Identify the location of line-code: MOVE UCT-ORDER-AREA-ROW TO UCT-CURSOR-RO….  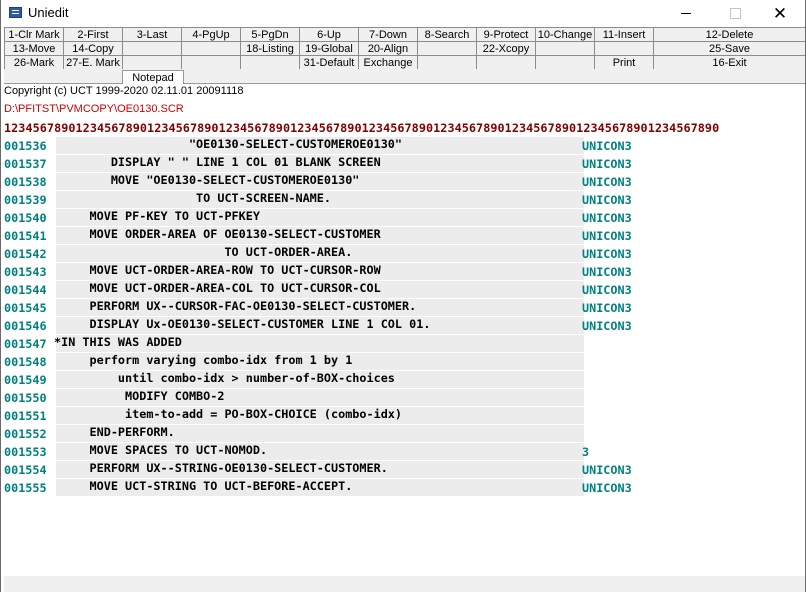
(217, 270).